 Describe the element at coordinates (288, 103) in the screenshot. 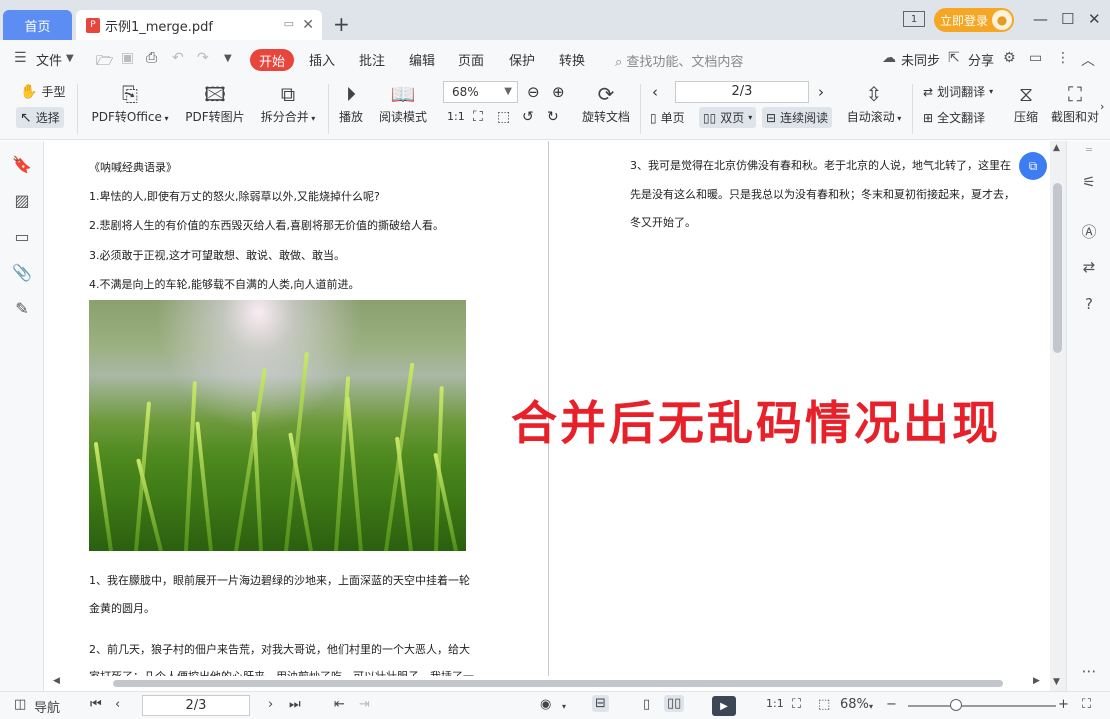

I see `split-merge-button: ⧉ 拆分合并 ▾` at that location.